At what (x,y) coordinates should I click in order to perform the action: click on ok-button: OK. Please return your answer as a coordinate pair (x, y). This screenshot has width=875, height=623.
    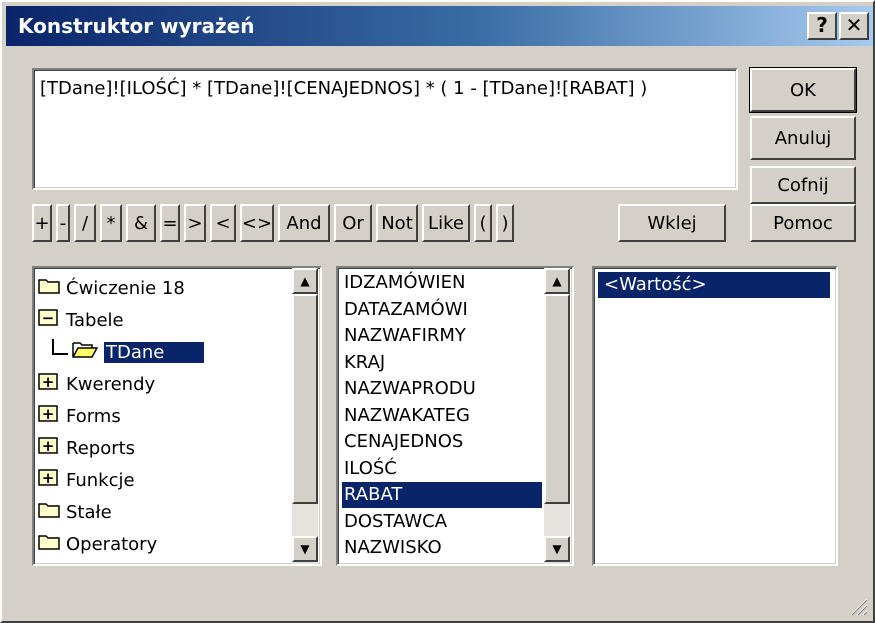
    Looking at the image, I should click on (803, 90).